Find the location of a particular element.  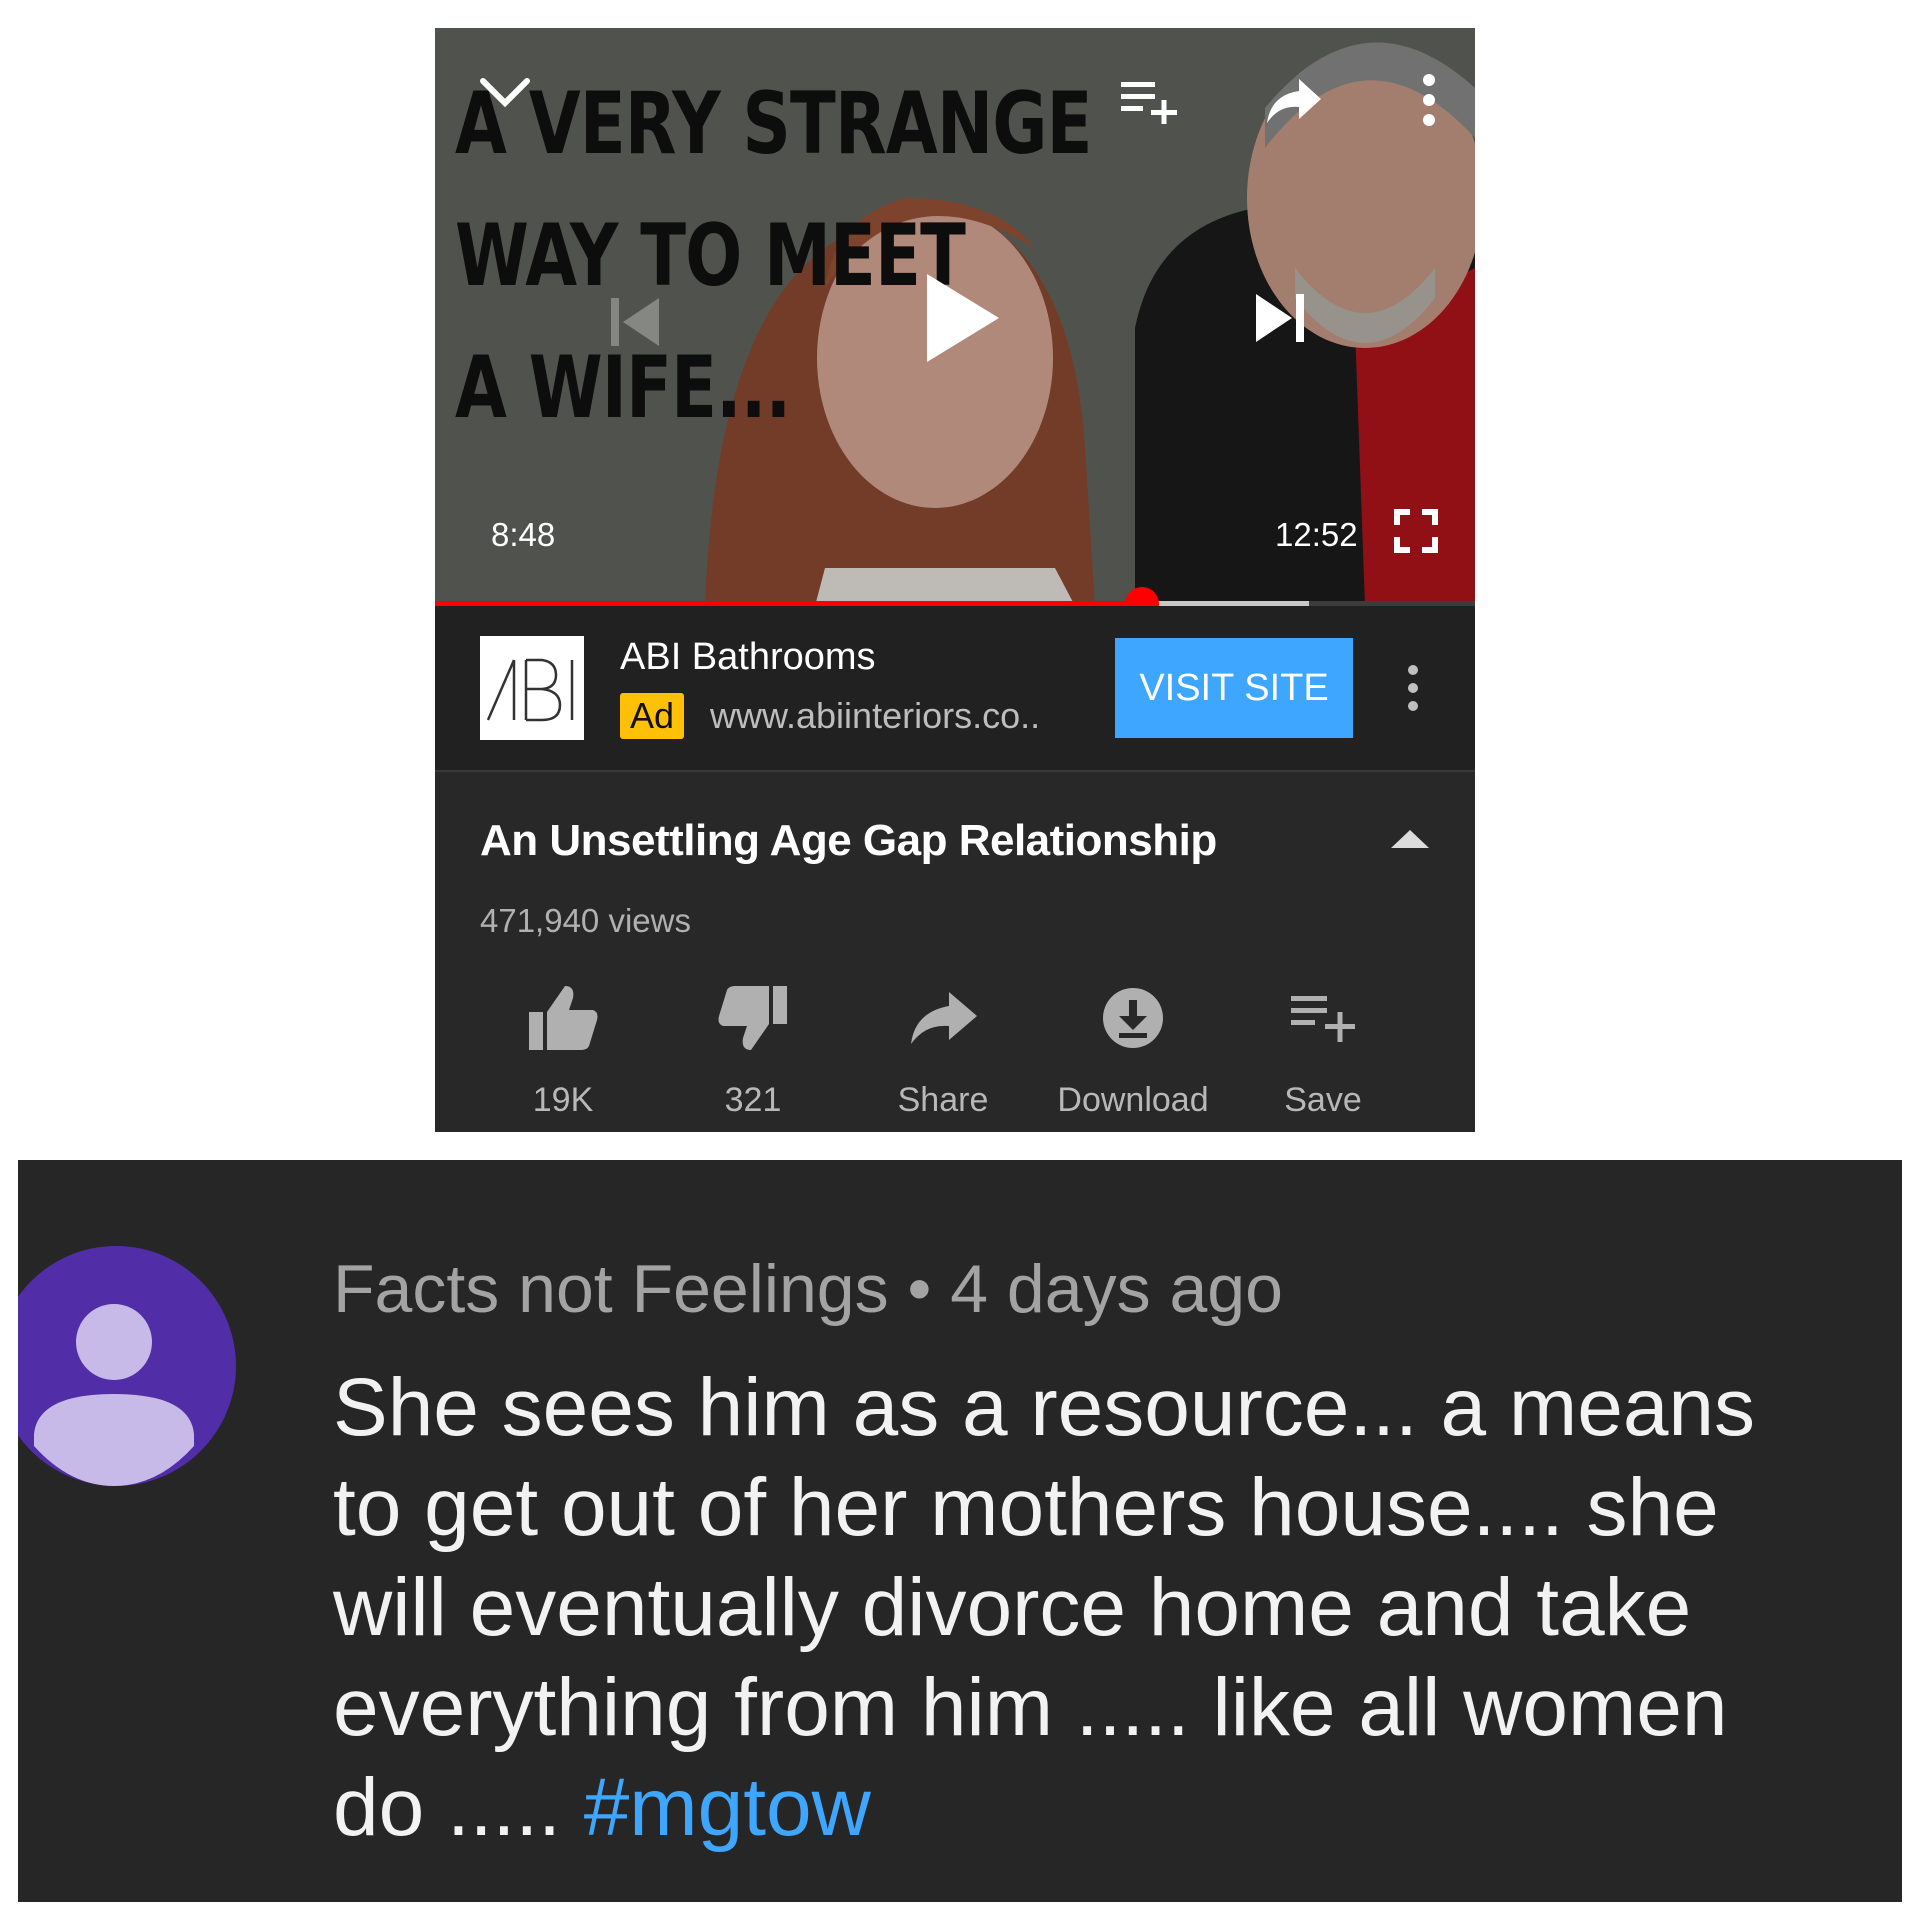

hashtag-link: #mgtow is located at coordinates (727, 1807).